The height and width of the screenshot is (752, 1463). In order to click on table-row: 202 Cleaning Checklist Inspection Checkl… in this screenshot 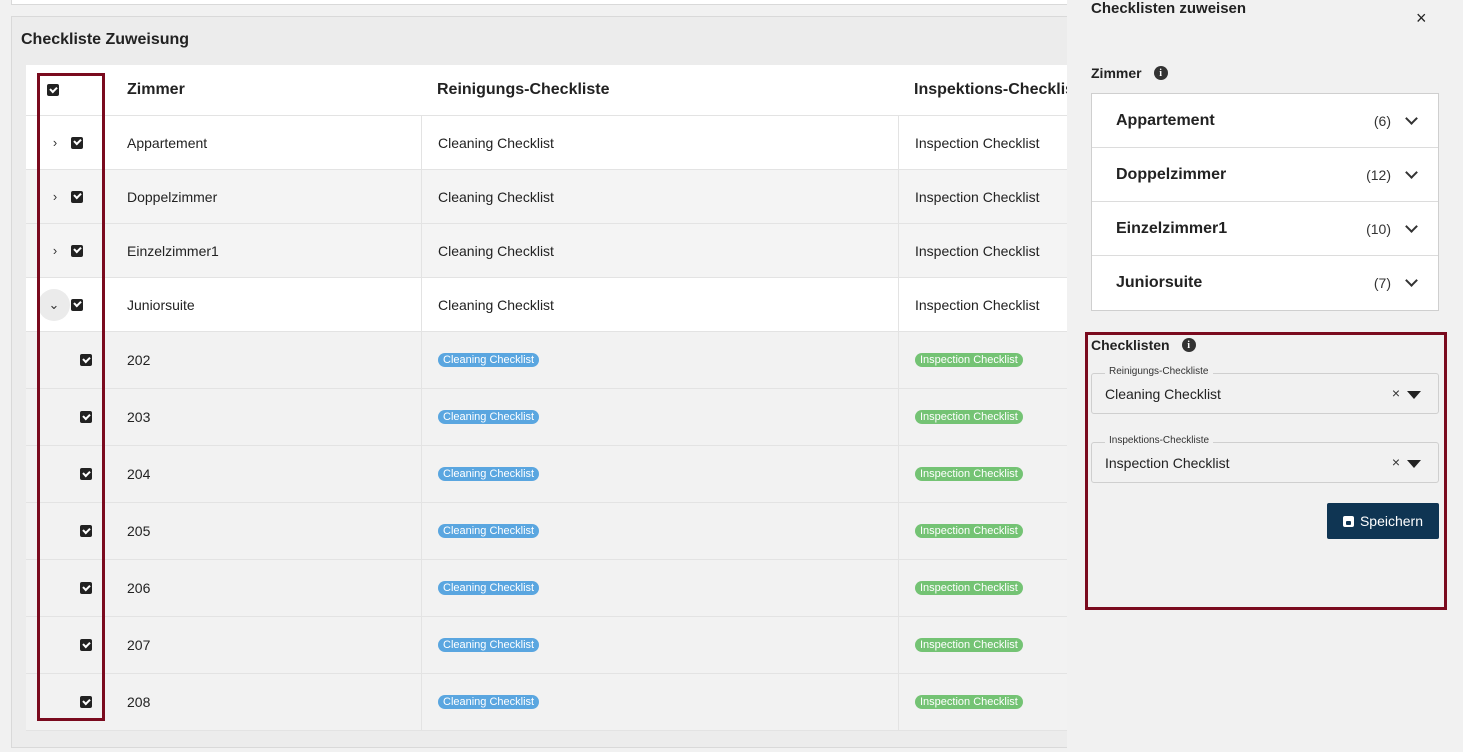, I will do `click(554, 360)`.